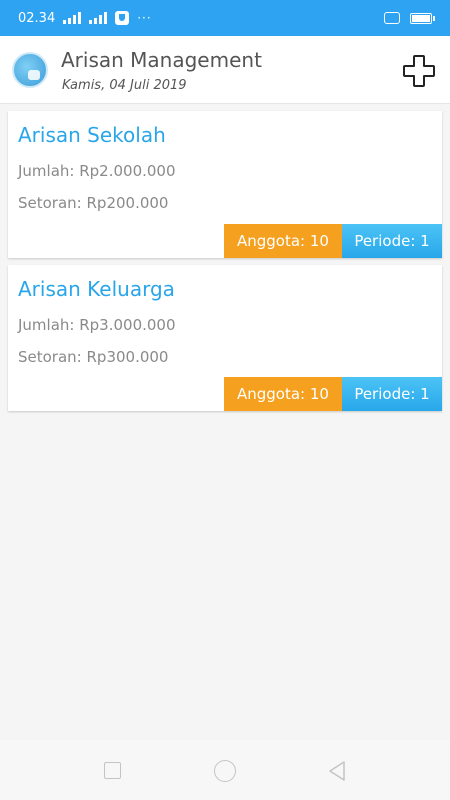  I want to click on navigation-bar, so click(225, 770).